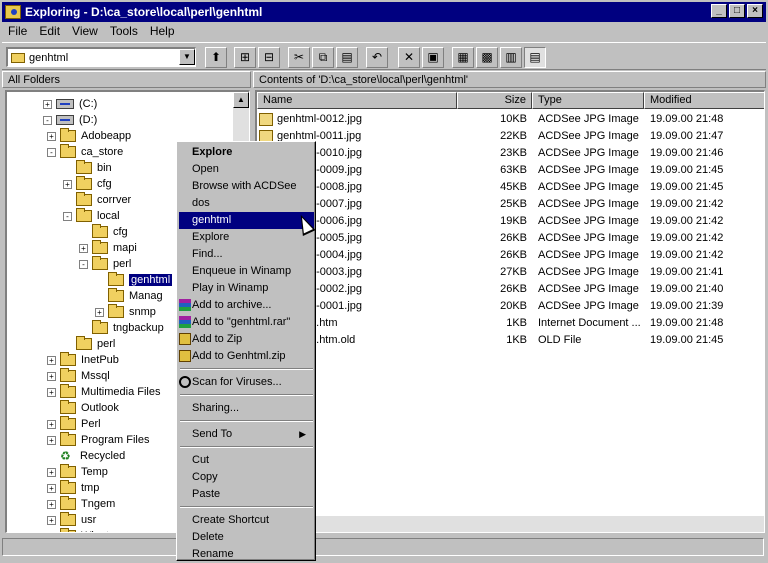  What do you see at coordinates (103, 392) in the screenshot?
I see `tree-item: + Multimedia Files` at bounding box center [103, 392].